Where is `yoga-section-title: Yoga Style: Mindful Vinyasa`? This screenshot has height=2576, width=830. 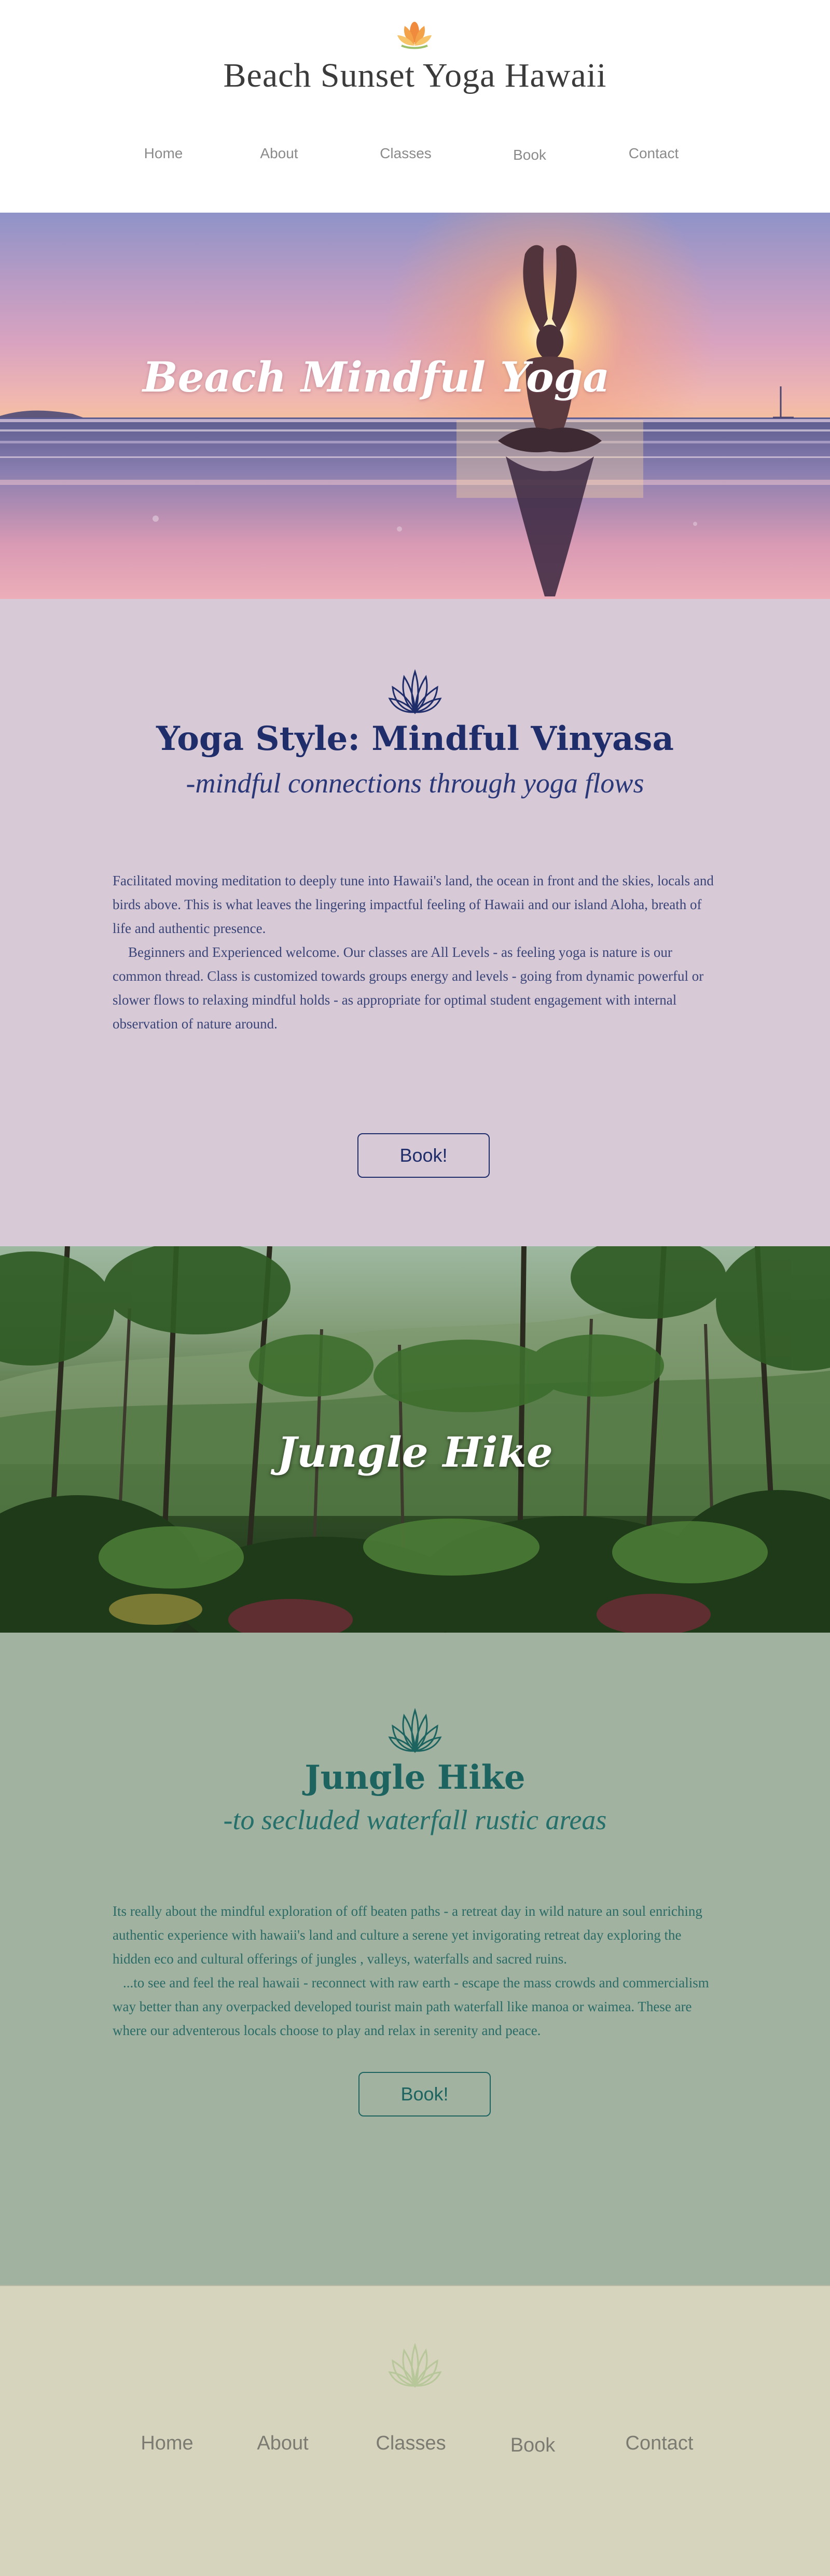
yoga-section-title: Yoga Style: Mindful Vinyasa is located at coordinates (415, 738).